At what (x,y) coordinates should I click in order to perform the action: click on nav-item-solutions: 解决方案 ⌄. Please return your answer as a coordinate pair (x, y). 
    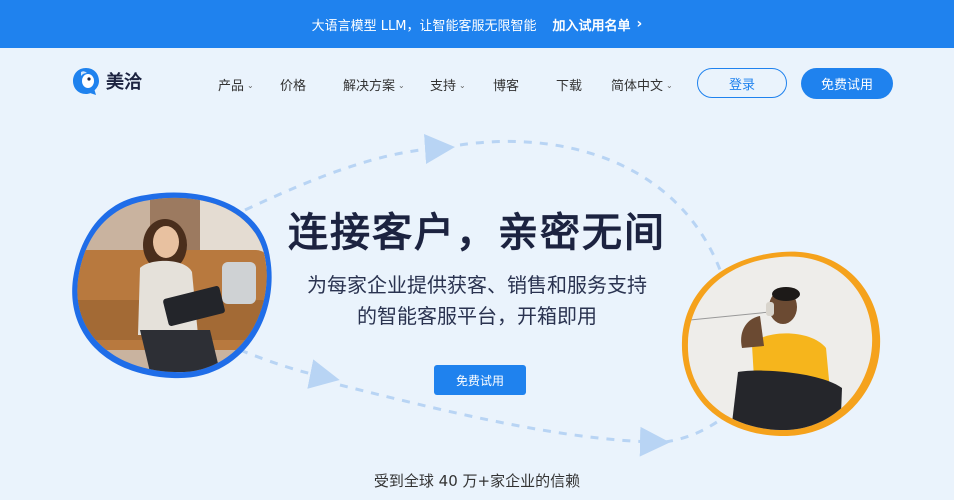
    Looking at the image, I should click on (374, 84).